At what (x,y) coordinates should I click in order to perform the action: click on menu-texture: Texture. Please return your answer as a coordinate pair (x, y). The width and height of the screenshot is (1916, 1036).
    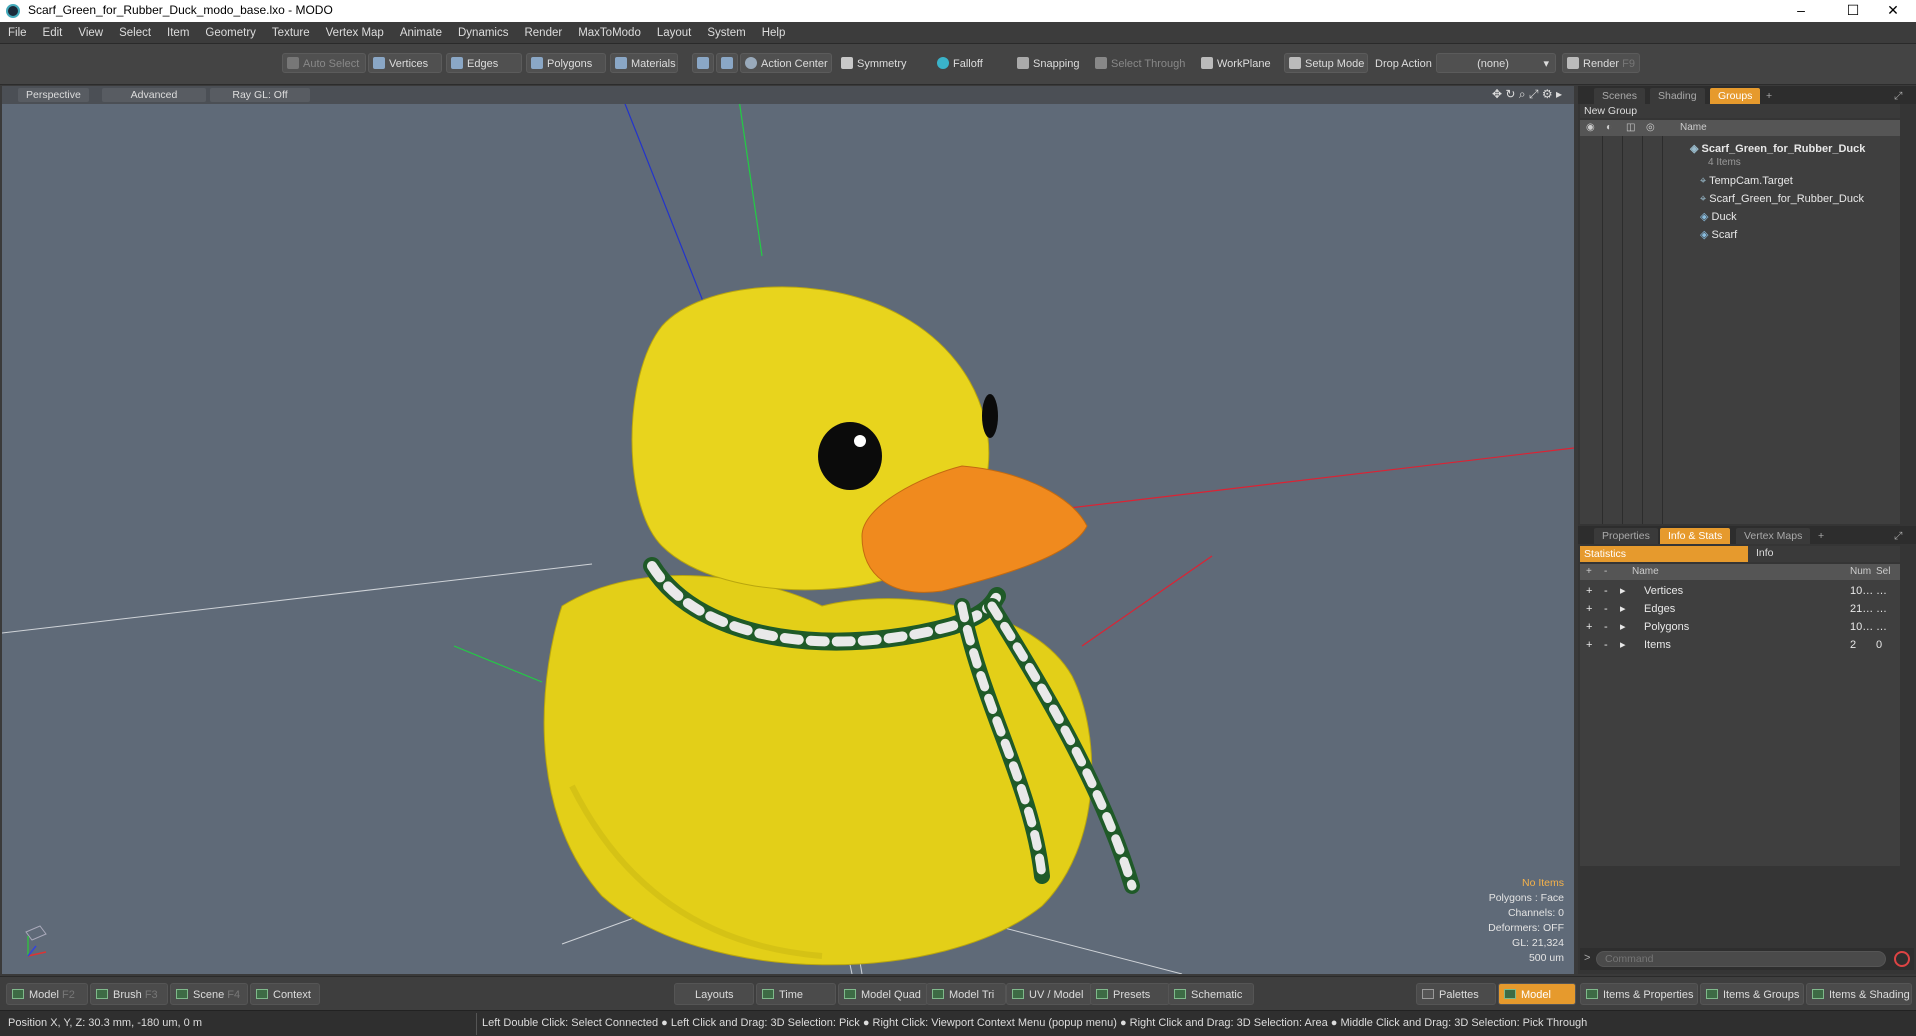
    Looking at the image, I should click on (291, 33).